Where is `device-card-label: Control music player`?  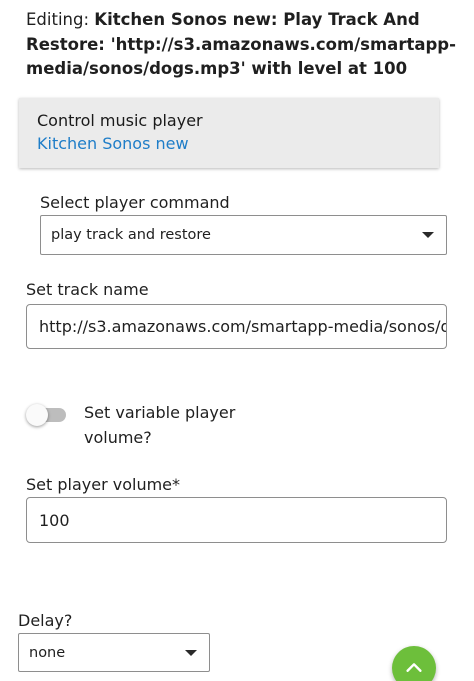 device-card-label: Control music player is located at coordinates (120, 120).